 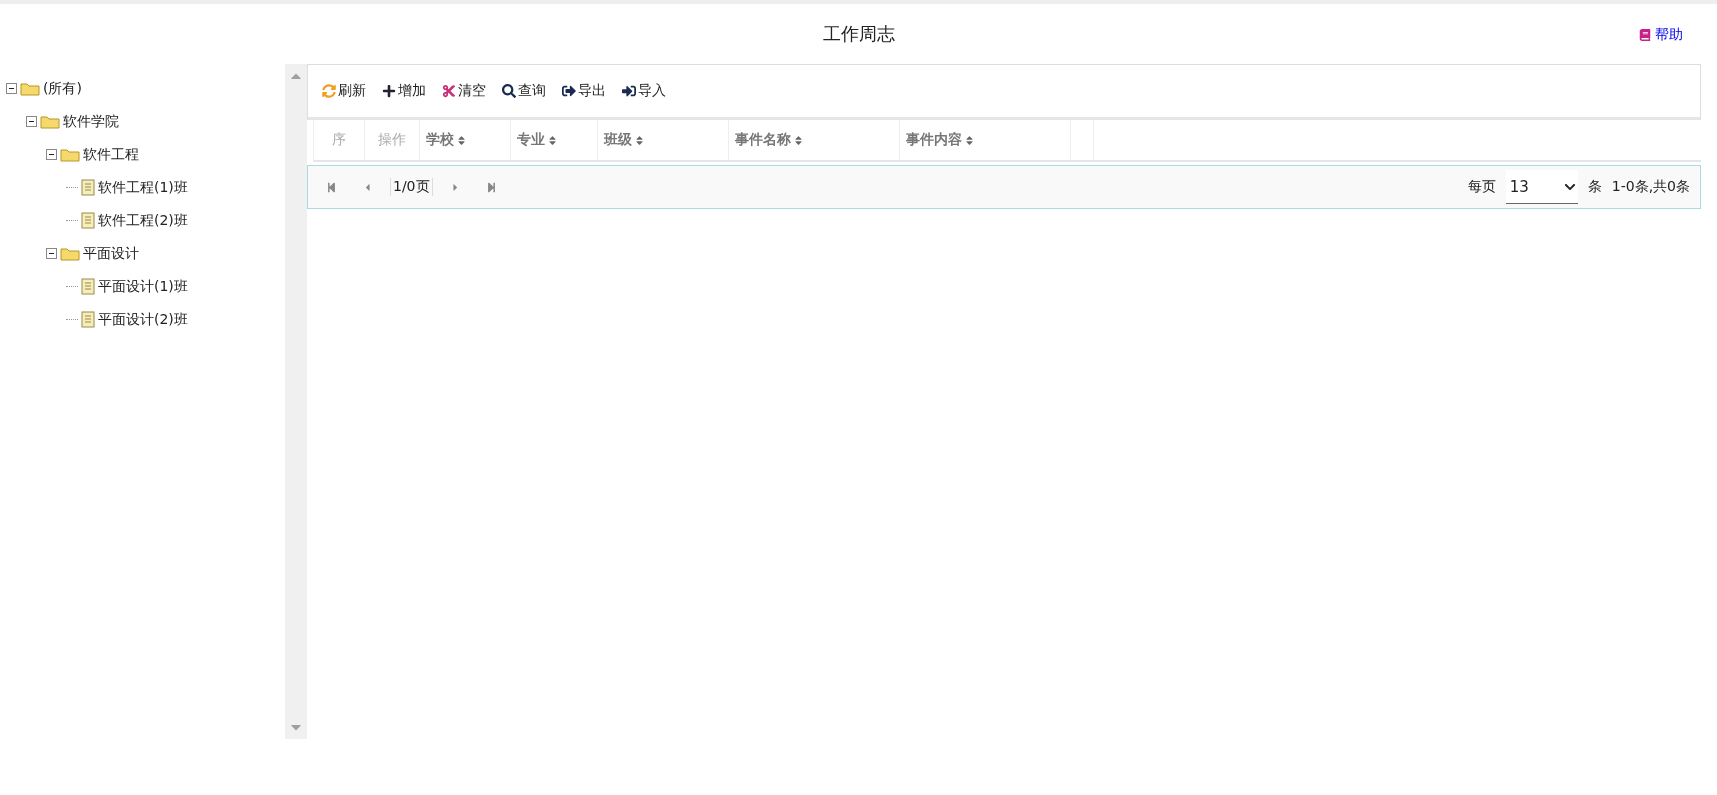 What do you see at coordinates (91, 121) in the screenshot?
I see `tree-item: 软件学院` at bounding box center [91, 121].